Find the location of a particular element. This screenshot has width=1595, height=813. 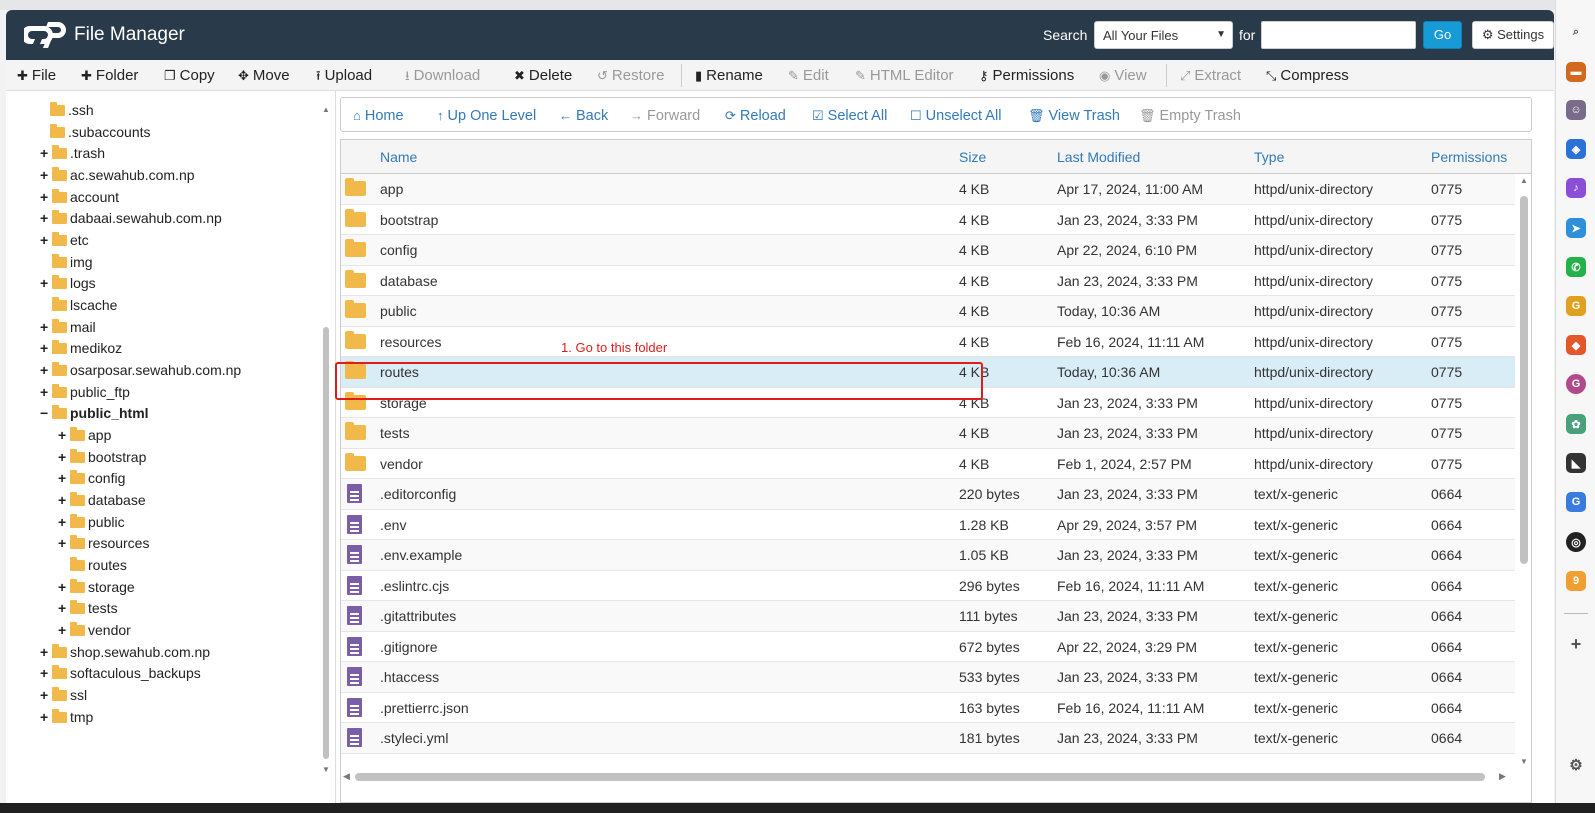

view-button: ◉ View is located at coordinates (1123, 75).